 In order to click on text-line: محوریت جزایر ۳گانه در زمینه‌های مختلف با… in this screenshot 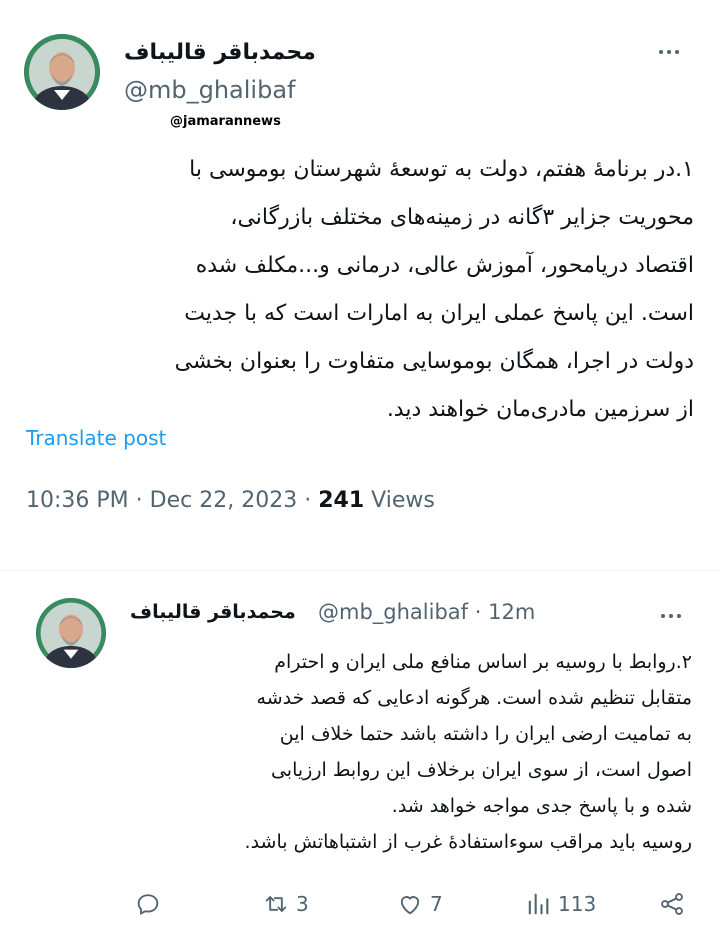, I will do `click(462, 217)`.